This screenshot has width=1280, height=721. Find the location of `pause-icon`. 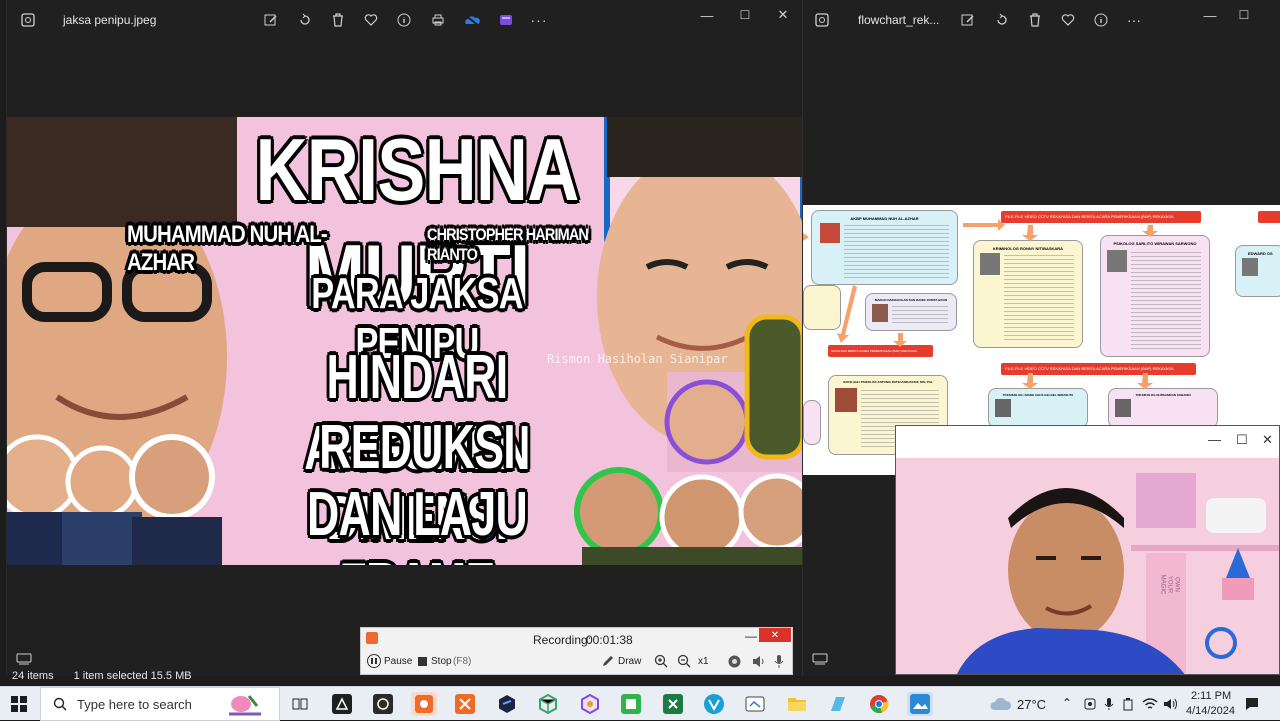

pause-icon is located at coordinates (374, 661).